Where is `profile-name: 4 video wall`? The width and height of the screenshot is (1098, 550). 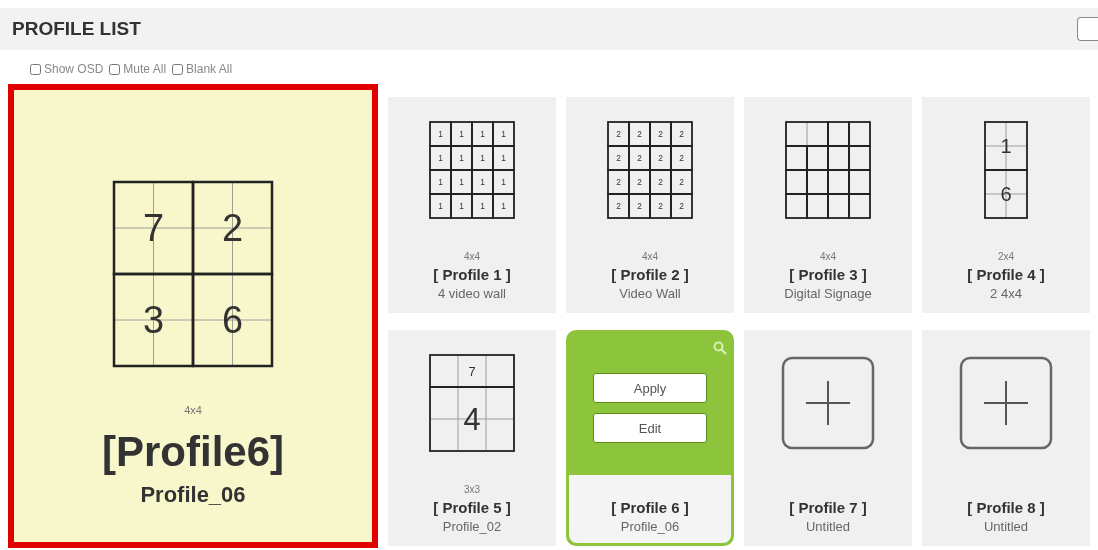 profile-name: 4 video wall is located at coordinates (472, 293).